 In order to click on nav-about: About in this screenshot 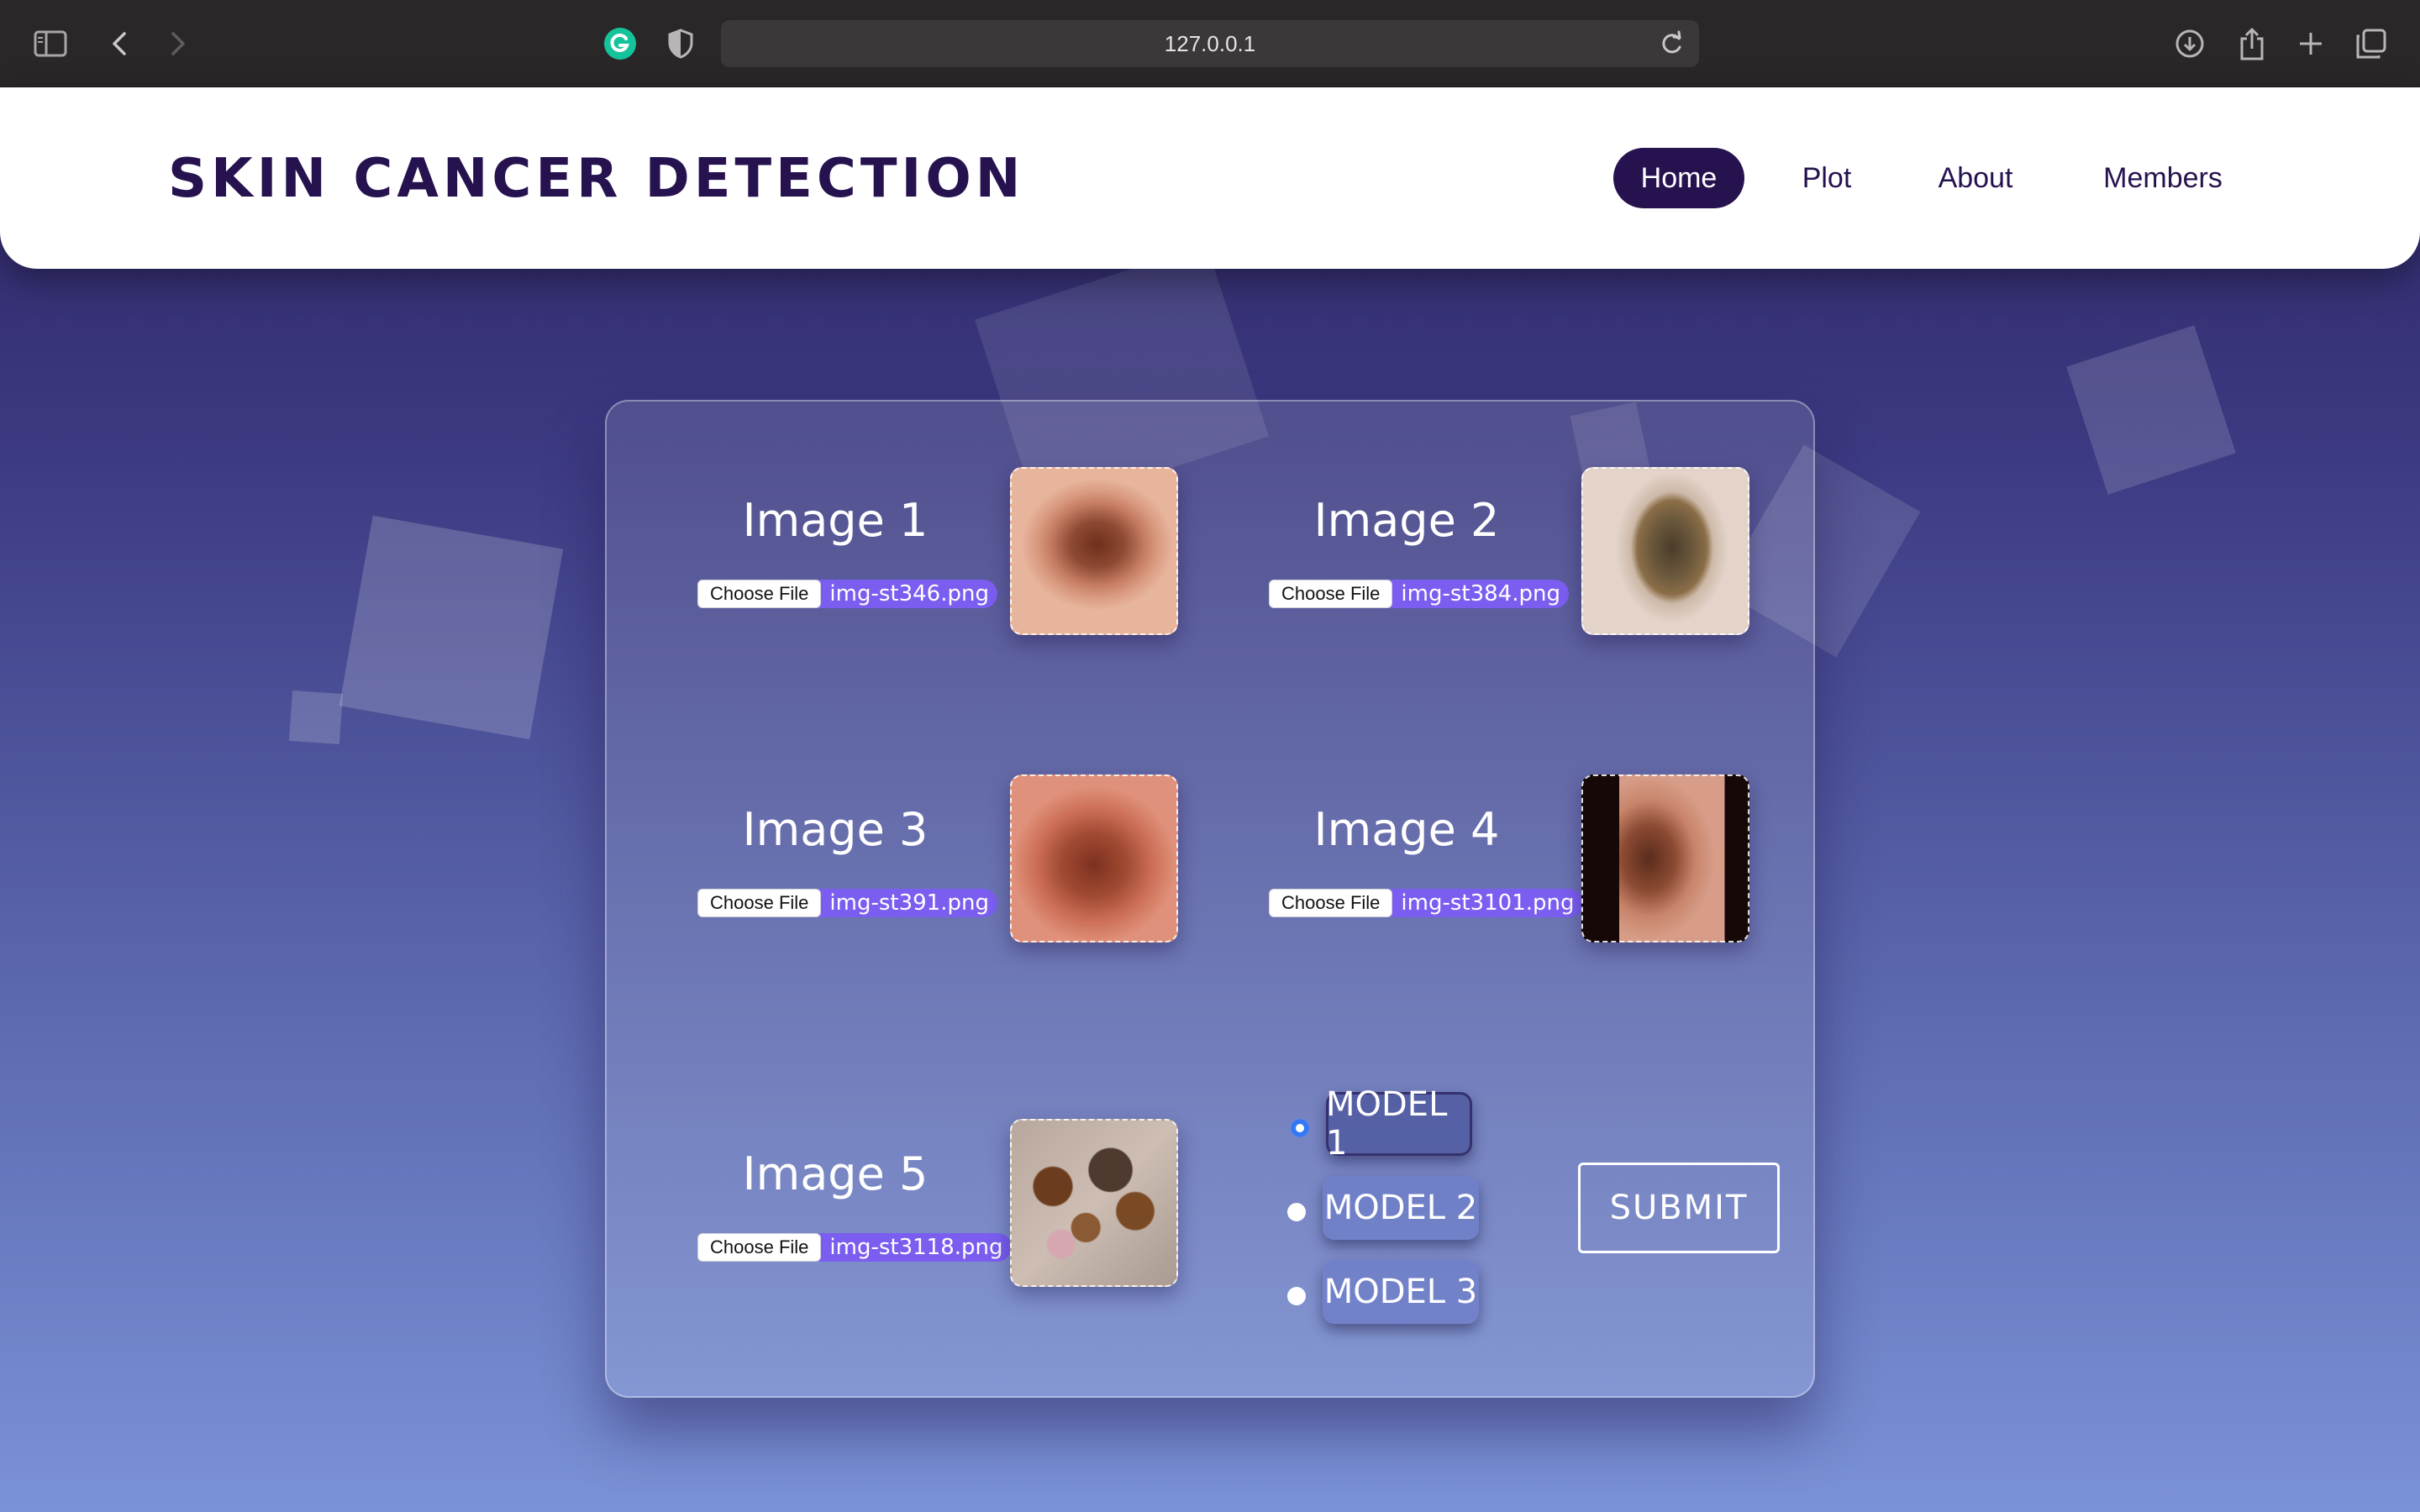, I will do `click(1976, 178)`.